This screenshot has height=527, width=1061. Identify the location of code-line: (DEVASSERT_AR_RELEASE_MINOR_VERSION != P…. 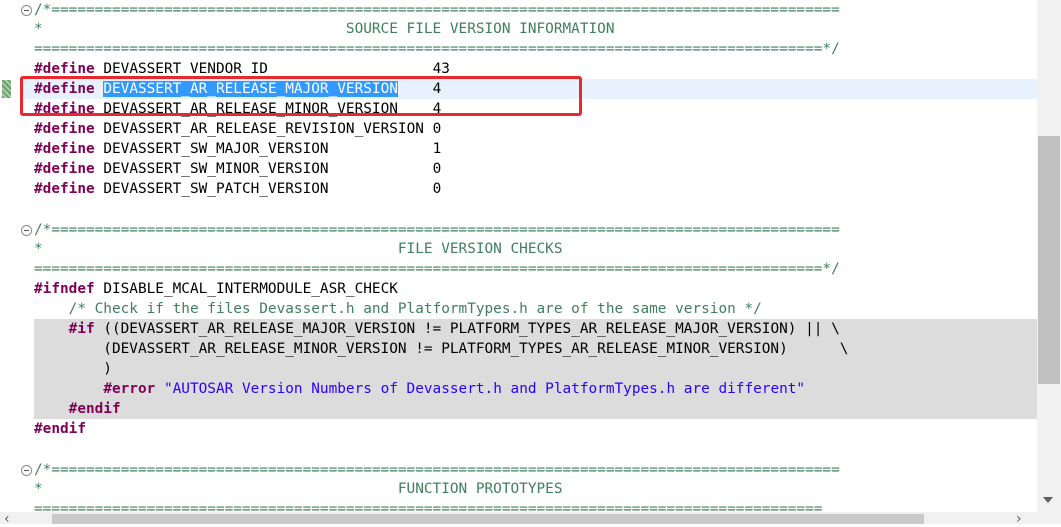
(534, 349).